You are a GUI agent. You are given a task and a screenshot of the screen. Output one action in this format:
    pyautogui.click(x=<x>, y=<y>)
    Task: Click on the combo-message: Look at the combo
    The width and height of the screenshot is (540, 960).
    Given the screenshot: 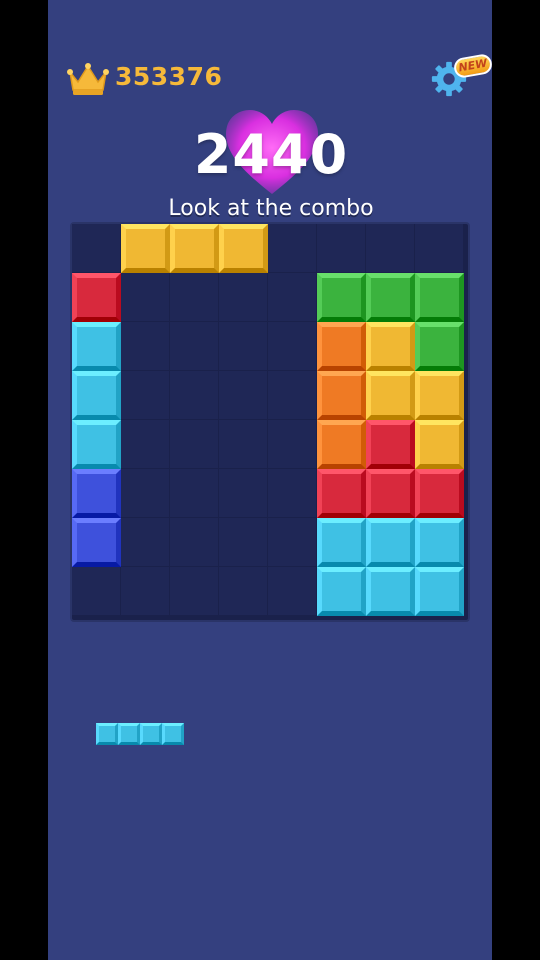 What is the action you would take?
    pyautogui.click(x=271, y=208)
    